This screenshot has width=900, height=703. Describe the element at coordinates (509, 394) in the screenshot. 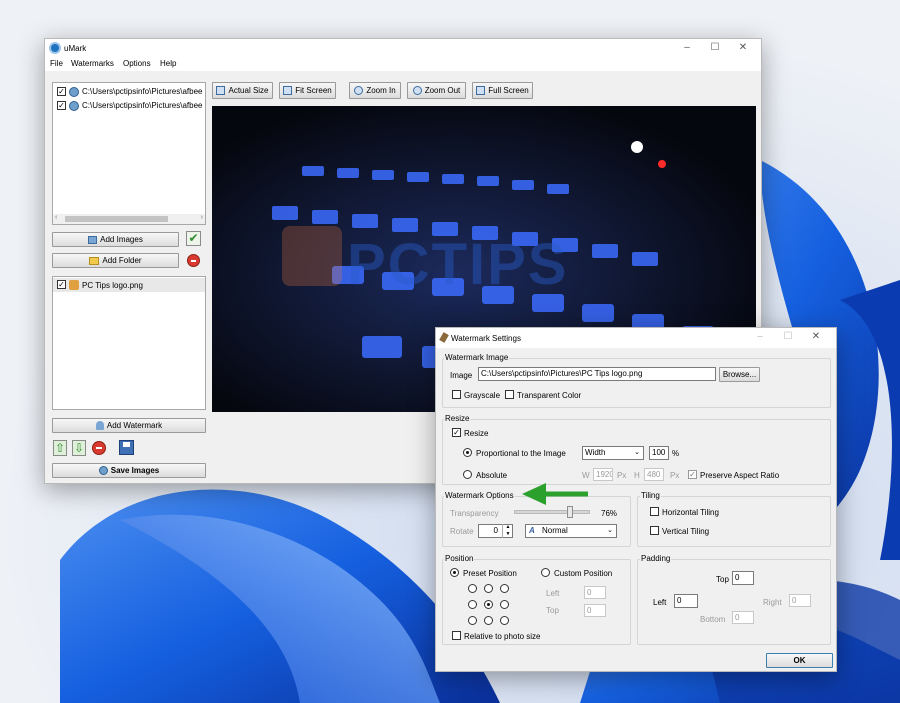

I see `transparent-color-checkbox` at that location.